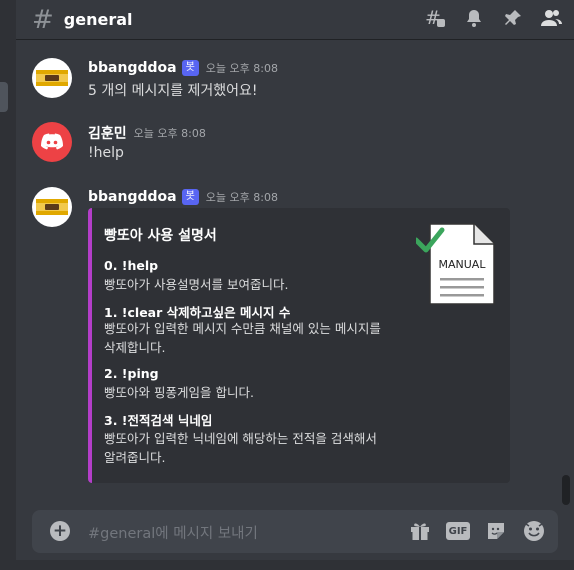 Image resolution: width=574 pixels, height=570 pixels. What do you see at coordinates (135, 457) in the screenshot?
I see `embed-field-value: 알려줍니다.` at bounding box center [135, 457].